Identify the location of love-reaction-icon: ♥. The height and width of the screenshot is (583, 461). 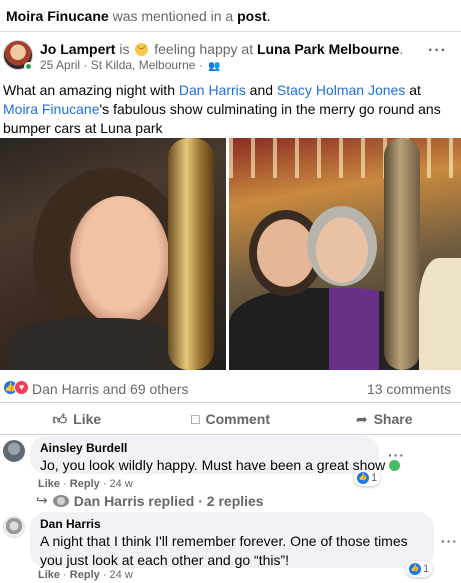
(21, 387).